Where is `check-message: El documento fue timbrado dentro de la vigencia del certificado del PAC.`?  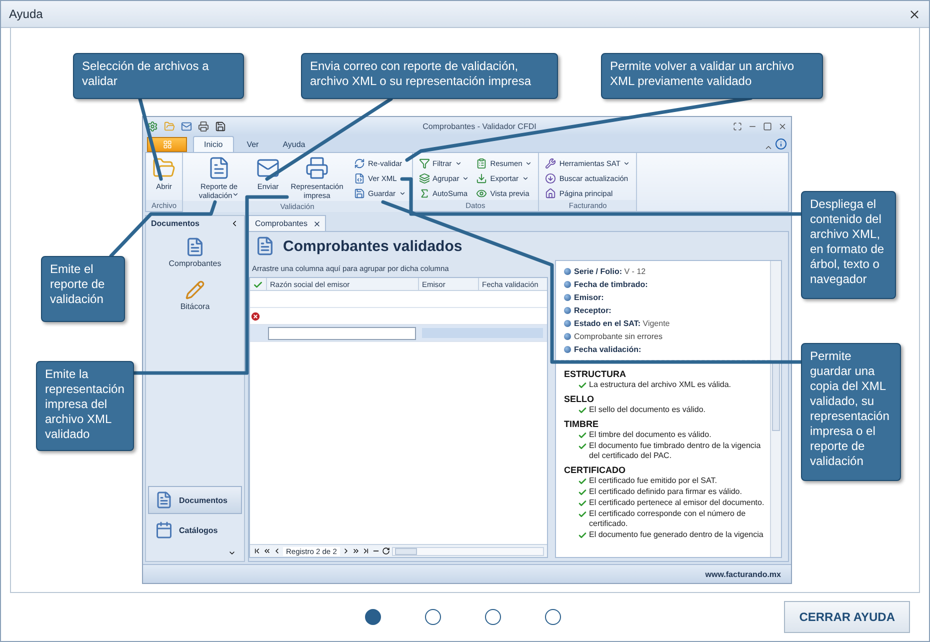
check-message: El documento fue timbrado dentro de la vigencia del certificado del PAC. is located at coordinates (675, 451).